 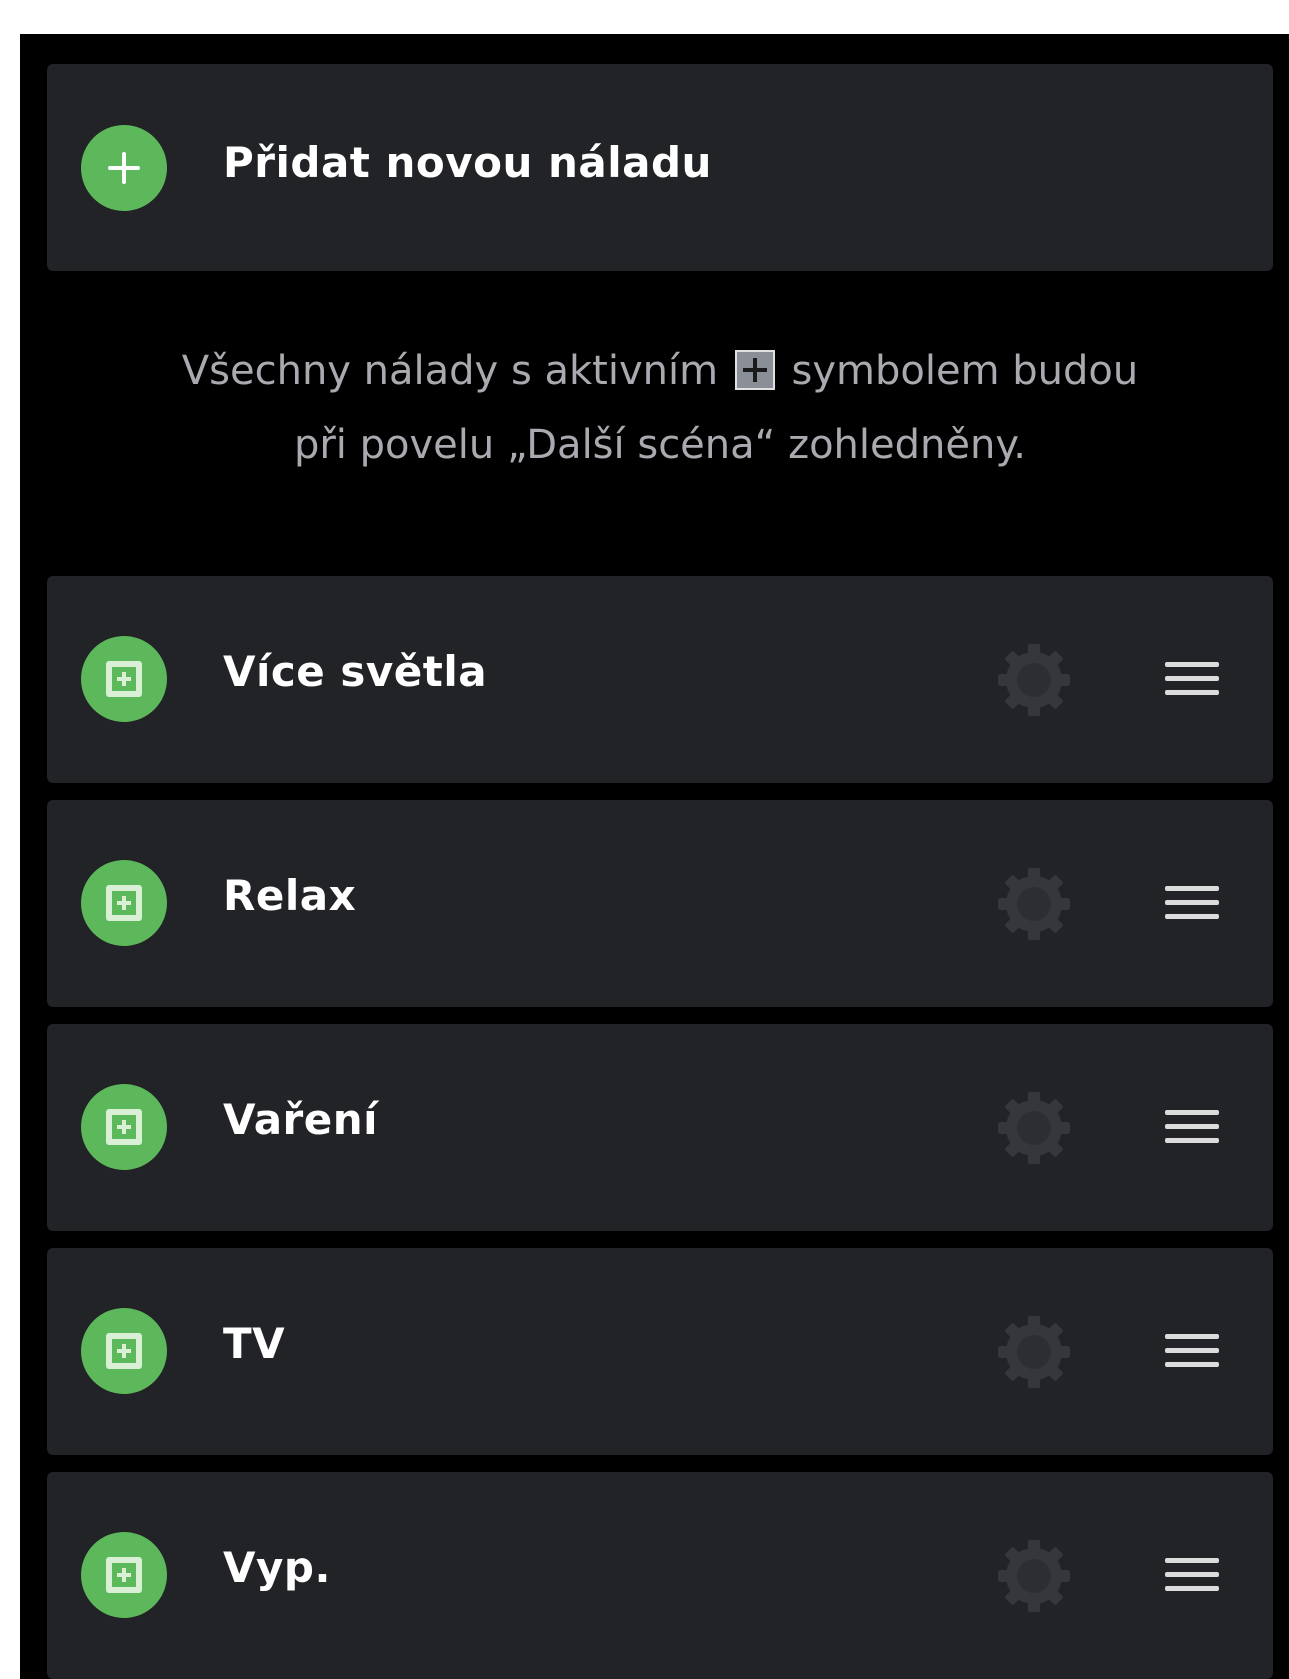 I want to click on info-text-before: Všechny nálady s aktivním, so click(x=450, y=371).